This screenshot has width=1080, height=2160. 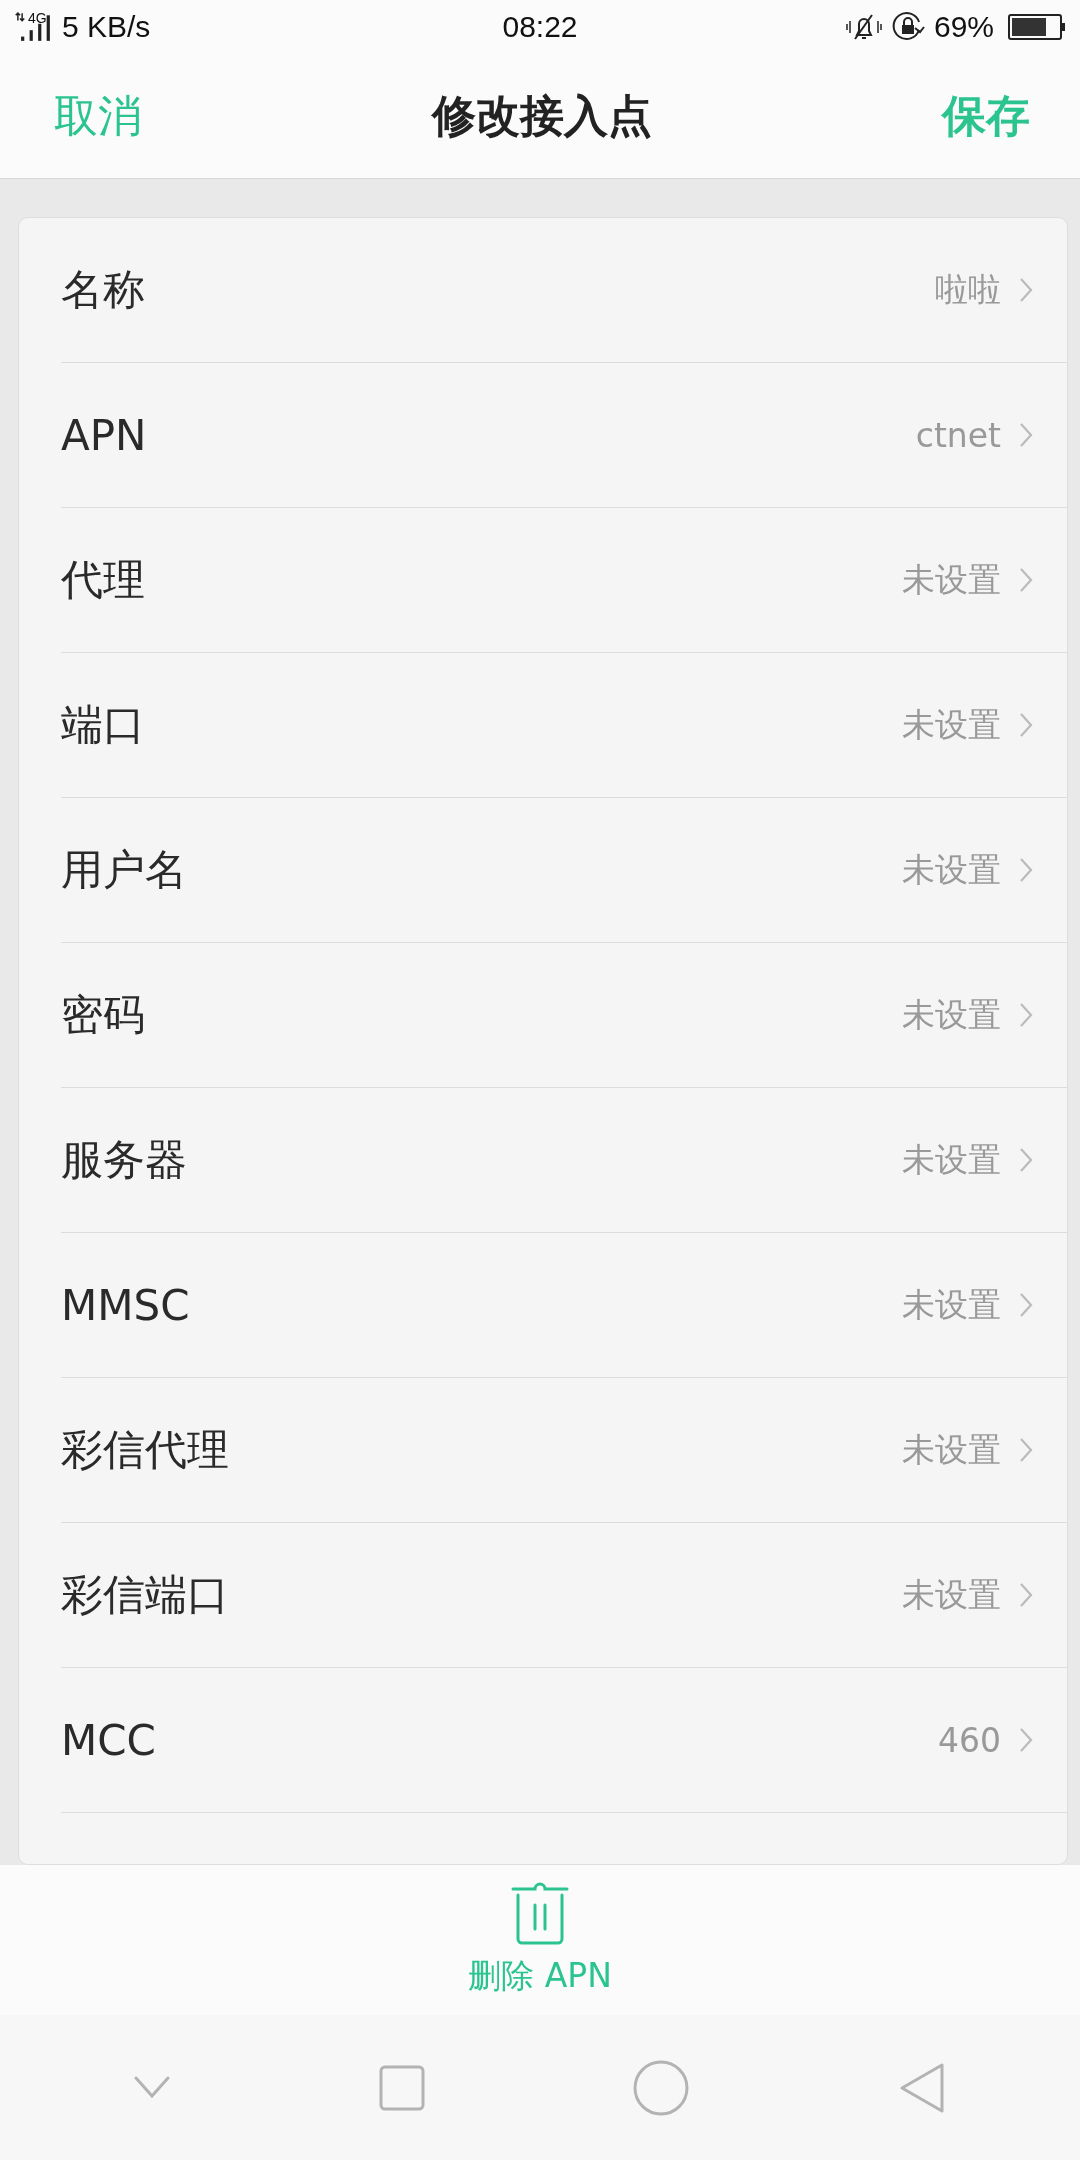 What do you see at coordinates (564, 1450) in the screenshot?
I see `setting-row: 彩信代理 未设置` at bounding box center [564, 1450].